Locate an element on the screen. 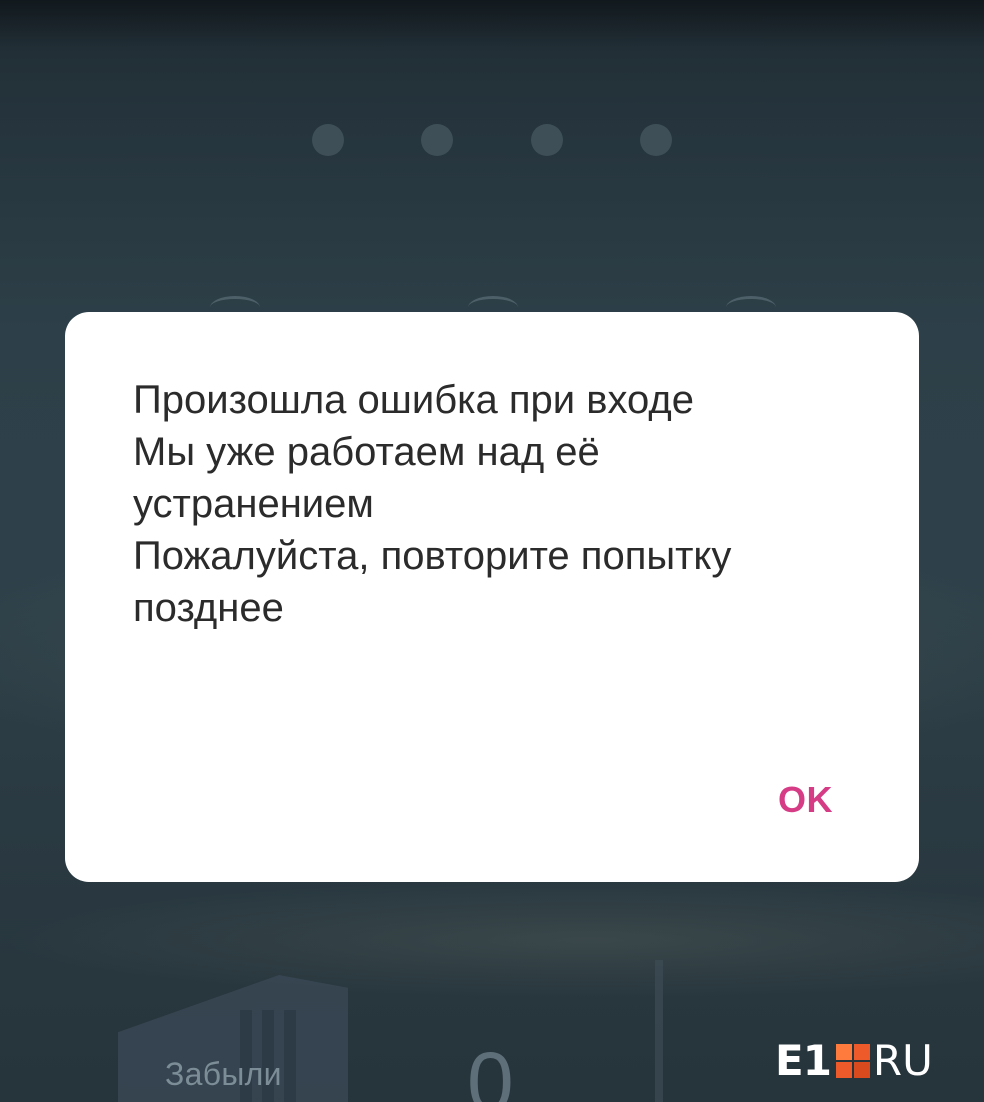 The height and width of the screenshot is (1102, 984). pin-indicator is located at coordinates (492, 140).